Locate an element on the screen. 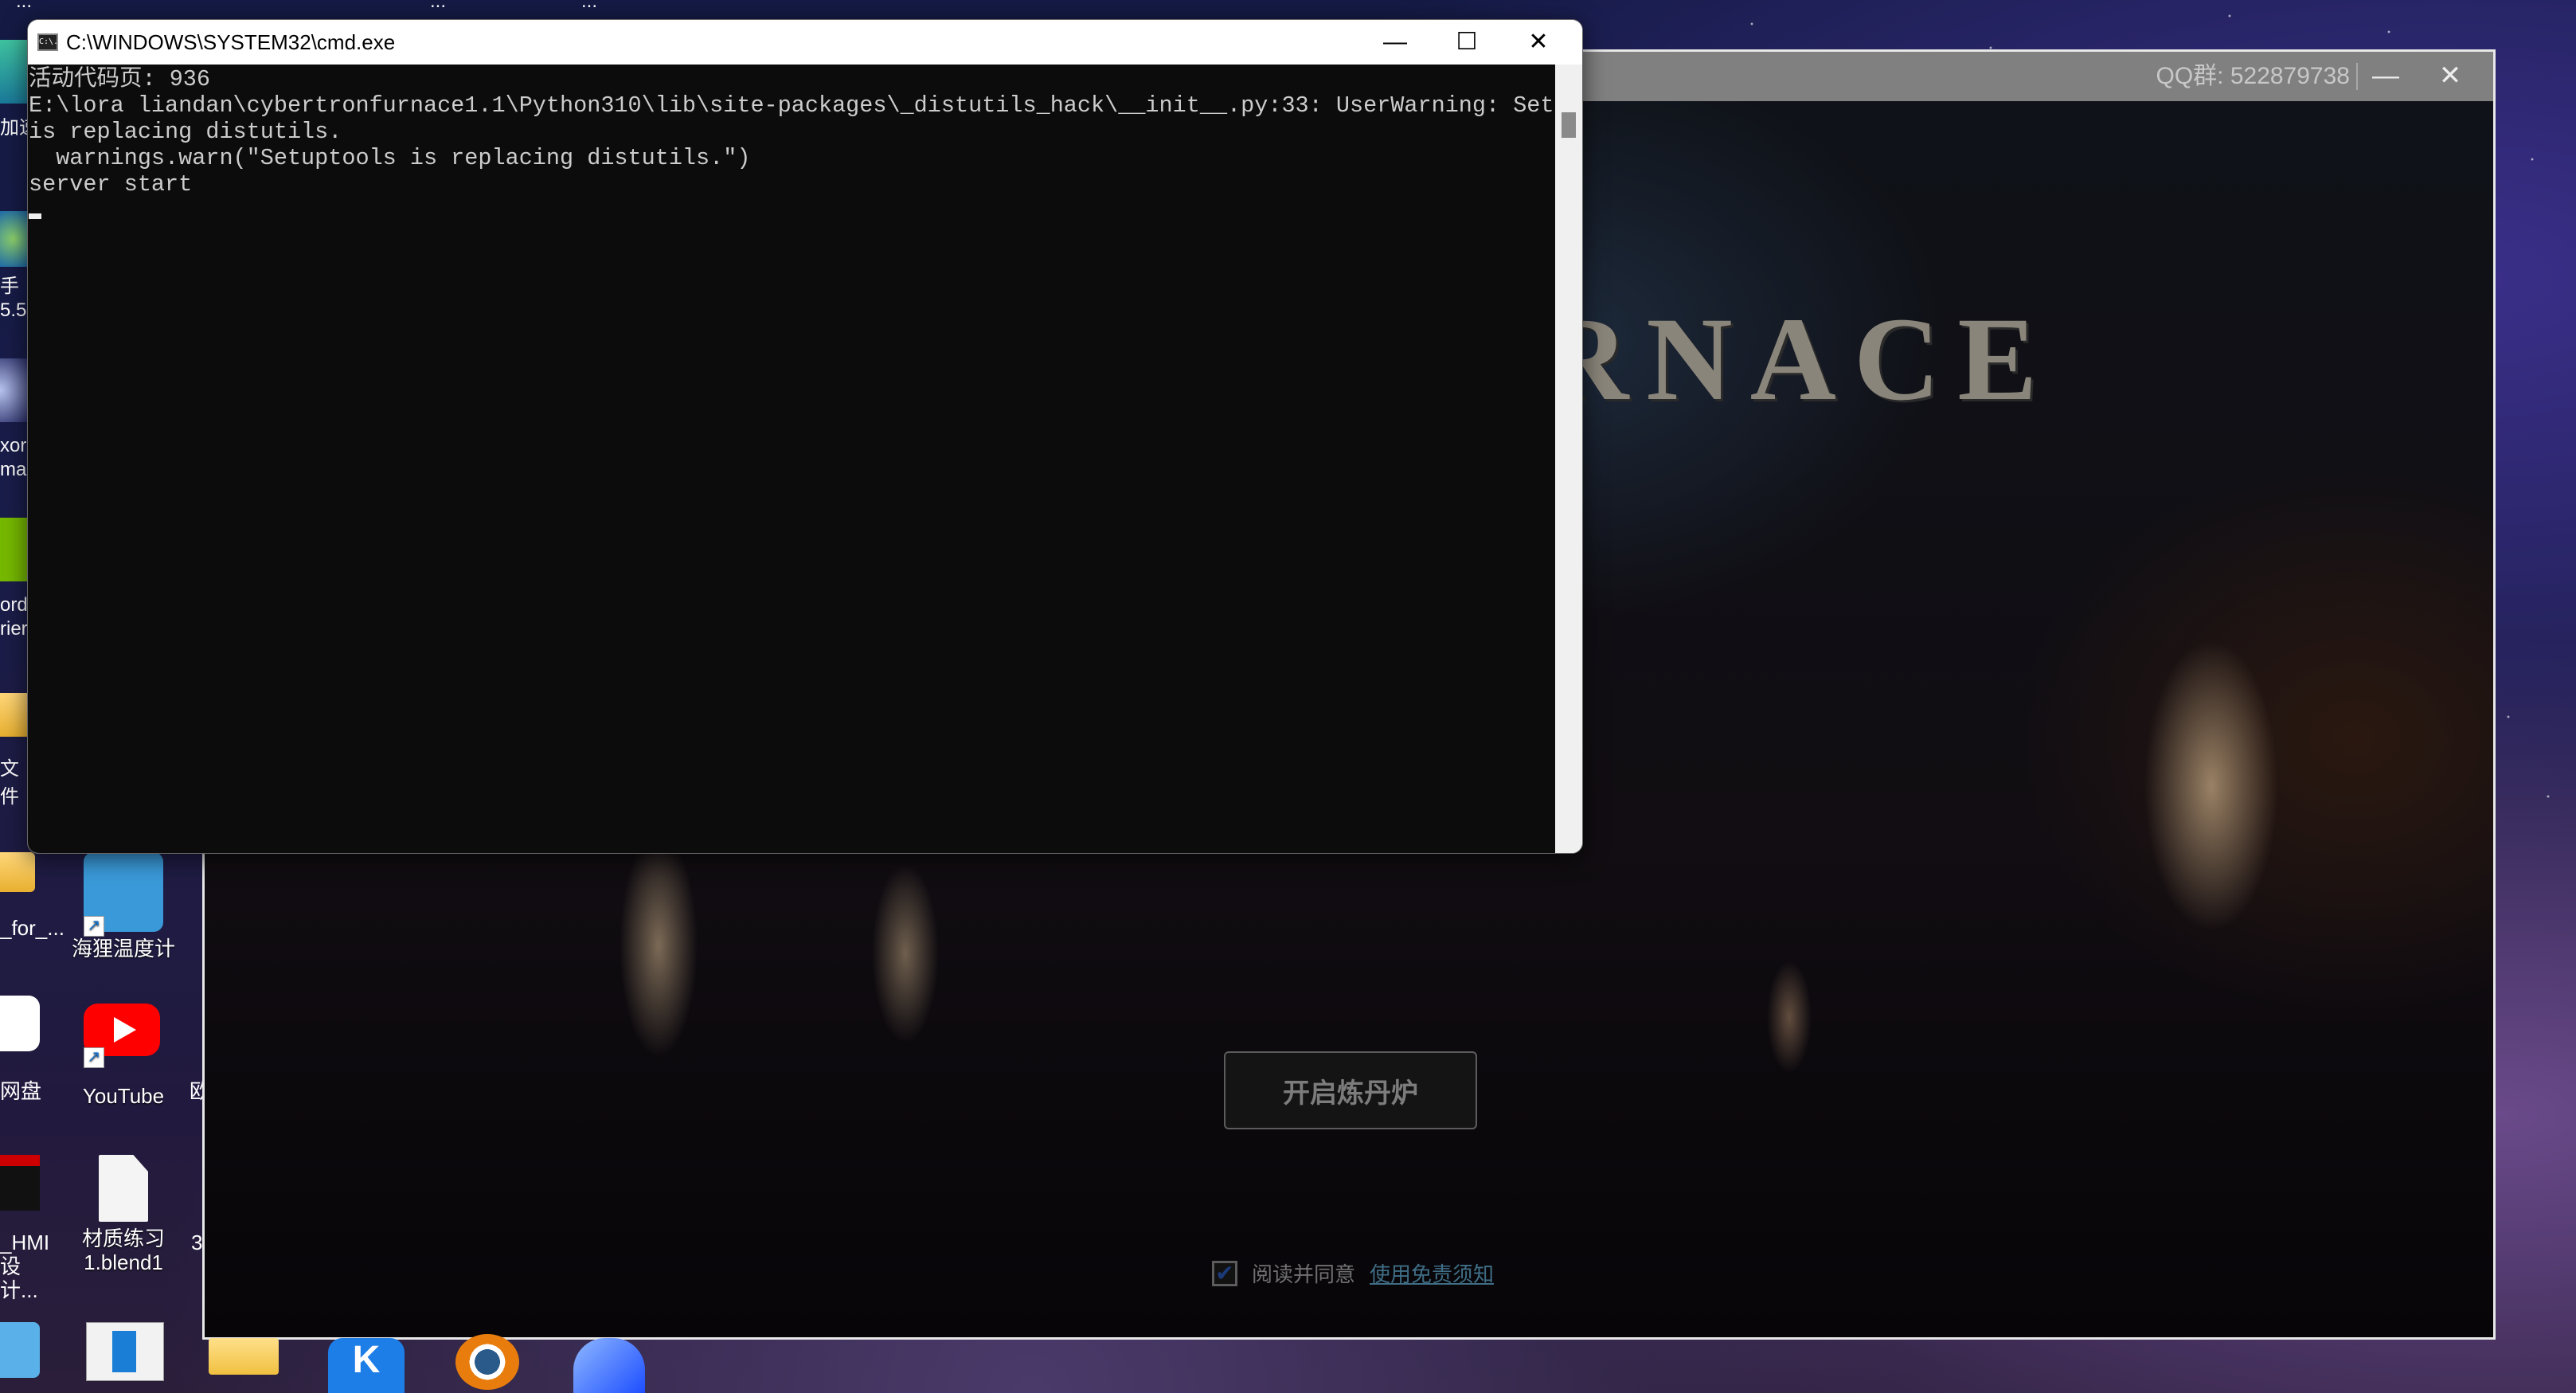  qq-group-label: QQ群: 522879738 is located at coordinates (2253, 76).